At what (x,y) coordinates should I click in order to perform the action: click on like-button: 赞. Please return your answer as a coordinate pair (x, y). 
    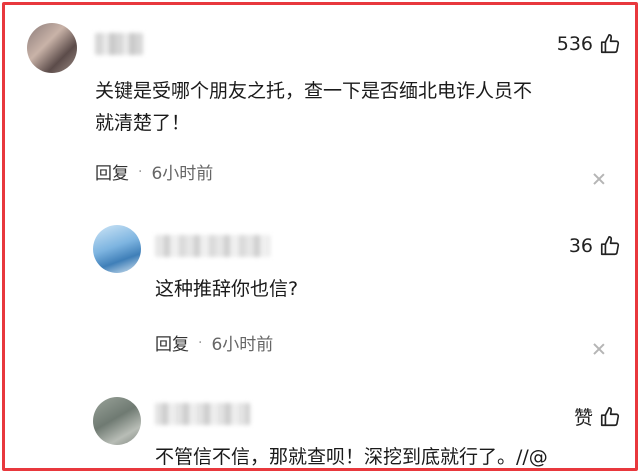
    Looking at the image, I should click on (597, 416).